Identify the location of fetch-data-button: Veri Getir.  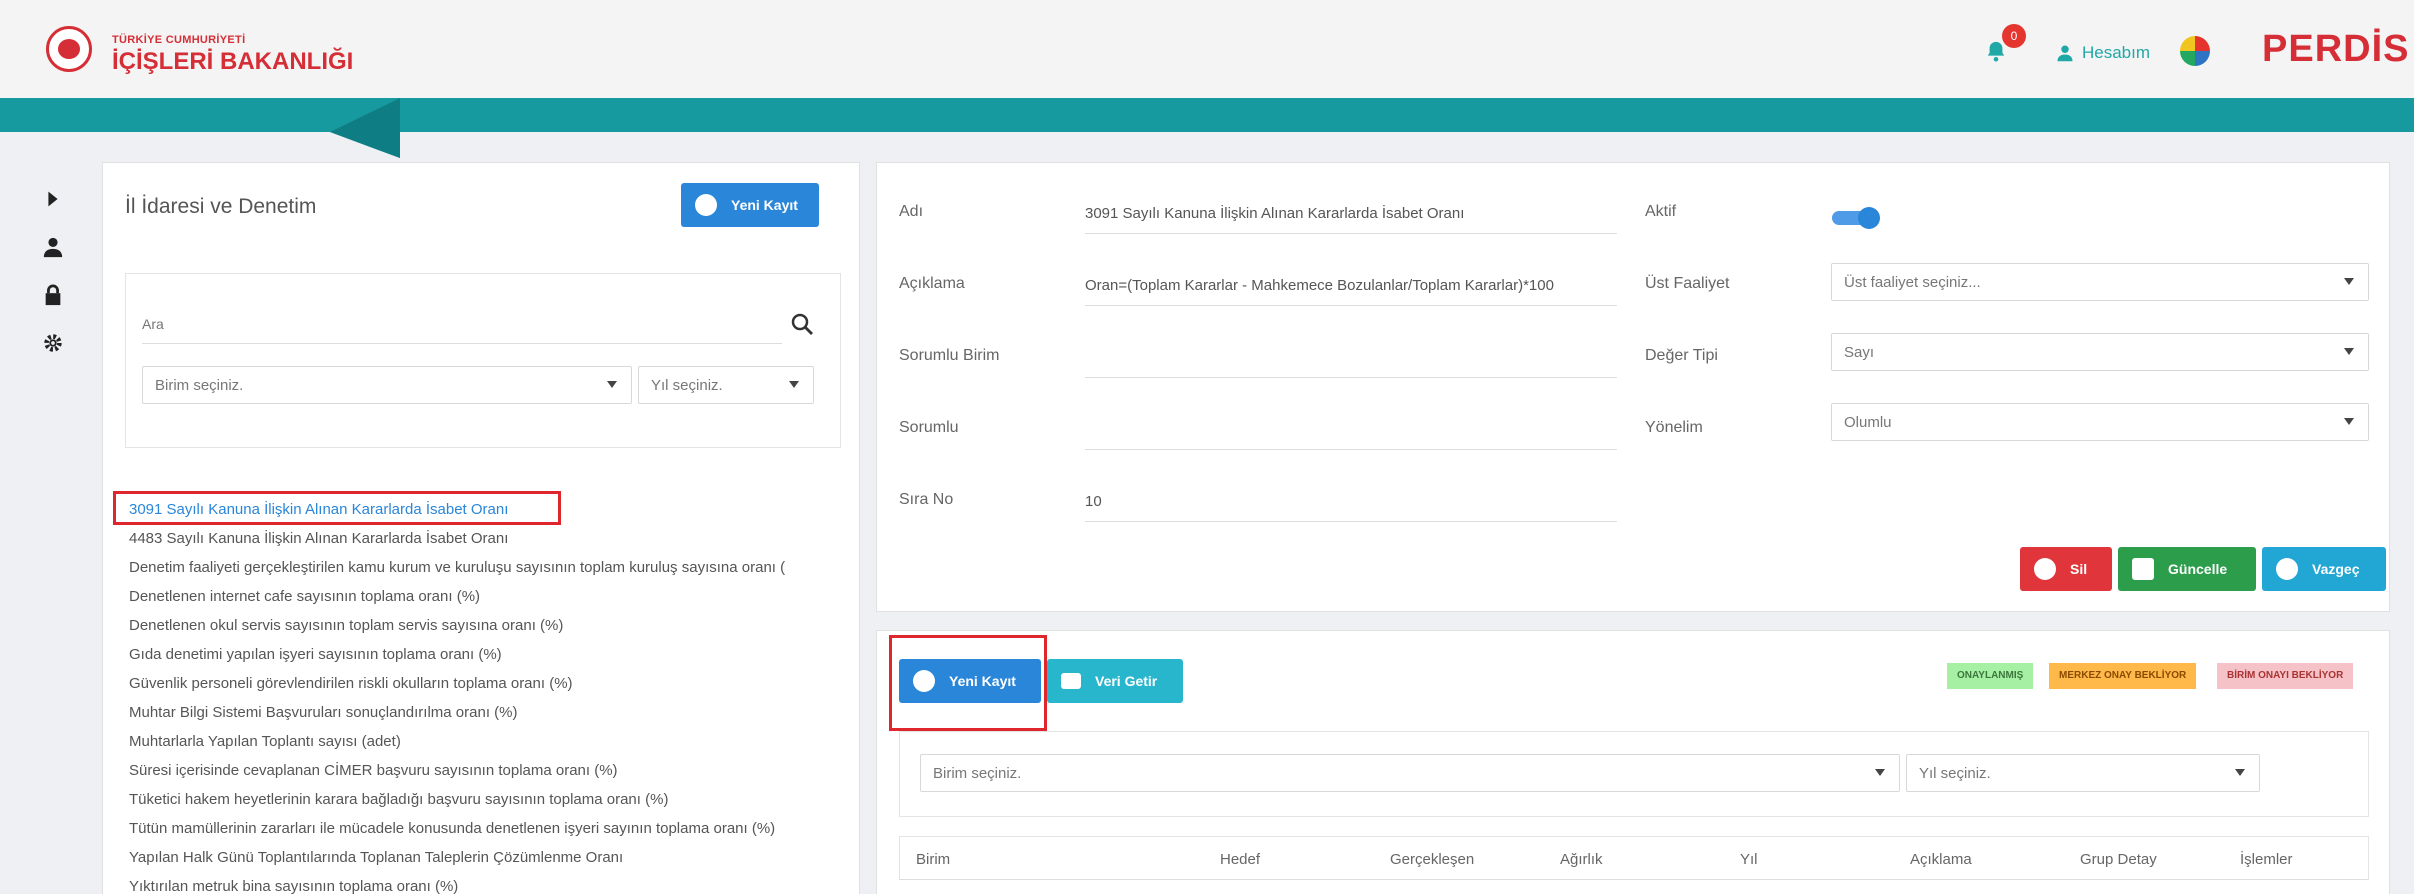
(1115, 681).